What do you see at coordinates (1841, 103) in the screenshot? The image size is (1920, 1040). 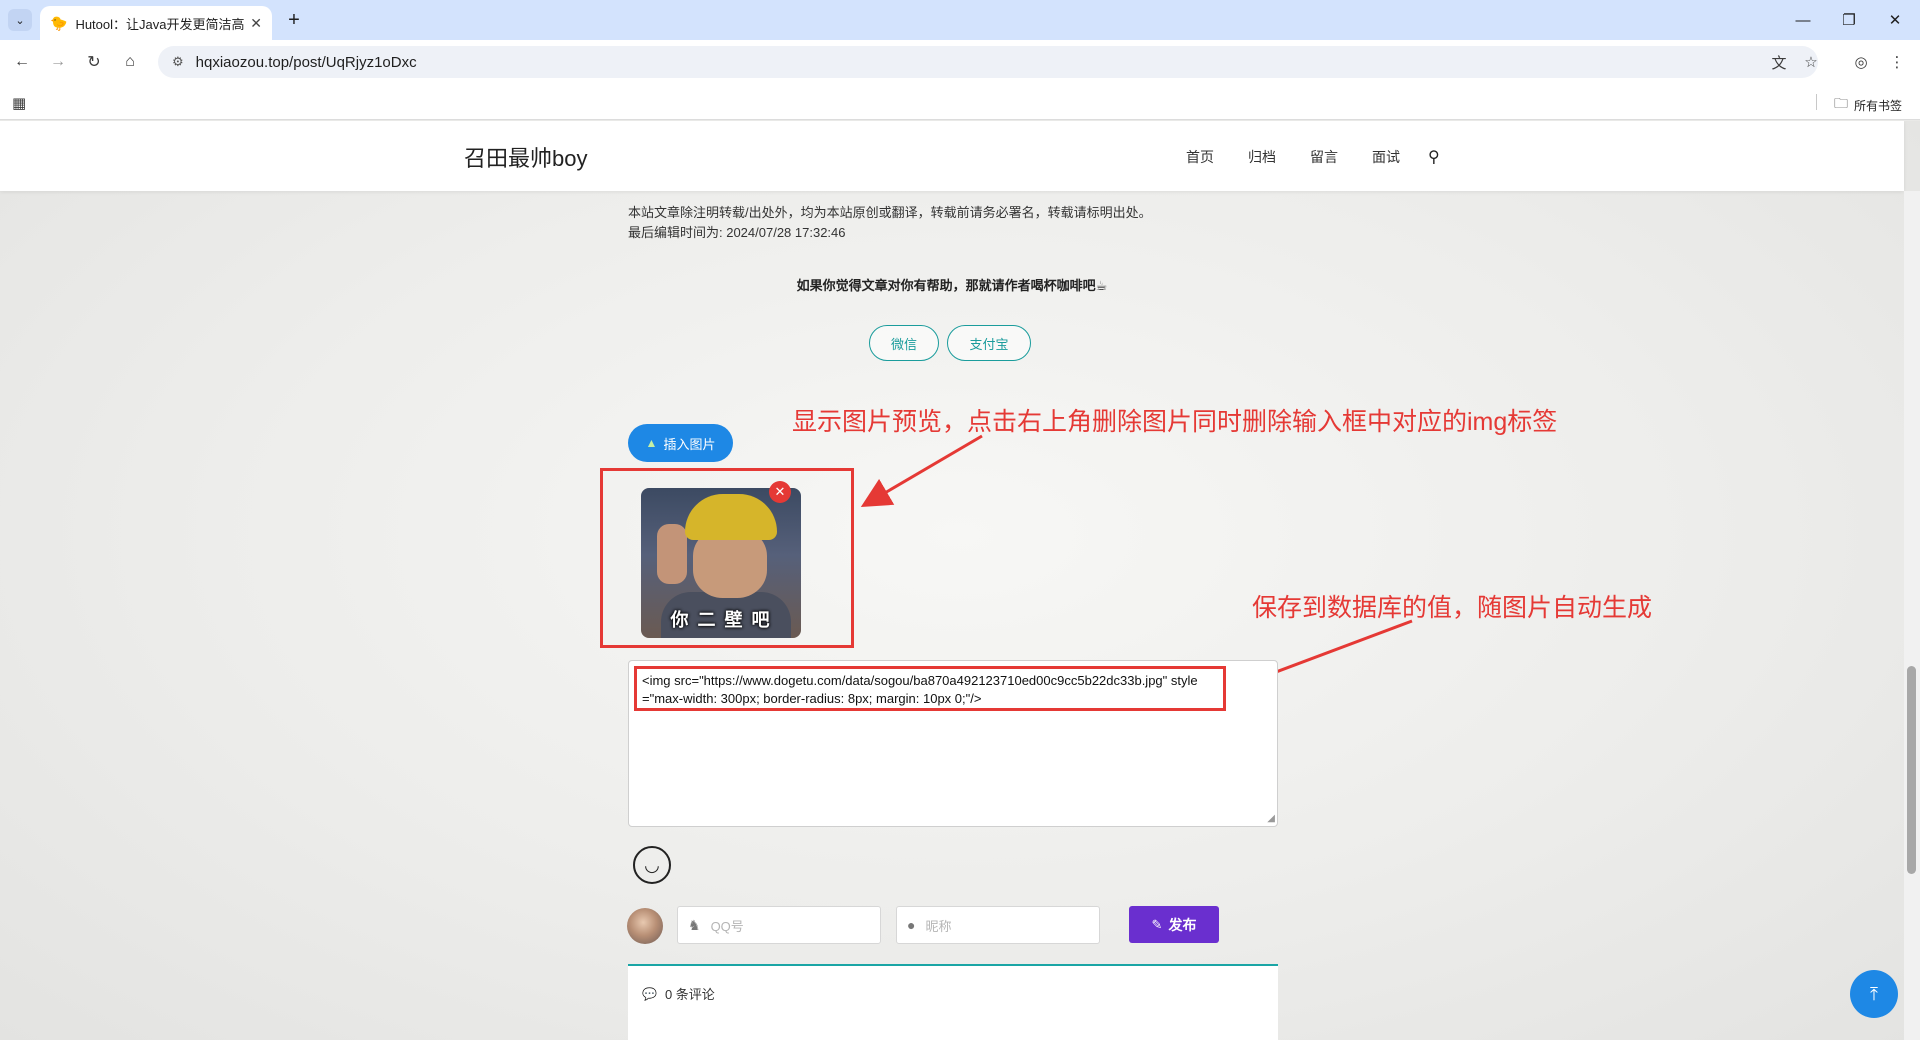 I see `folder-icon: 🗀` at bounding box center [1841, 103].